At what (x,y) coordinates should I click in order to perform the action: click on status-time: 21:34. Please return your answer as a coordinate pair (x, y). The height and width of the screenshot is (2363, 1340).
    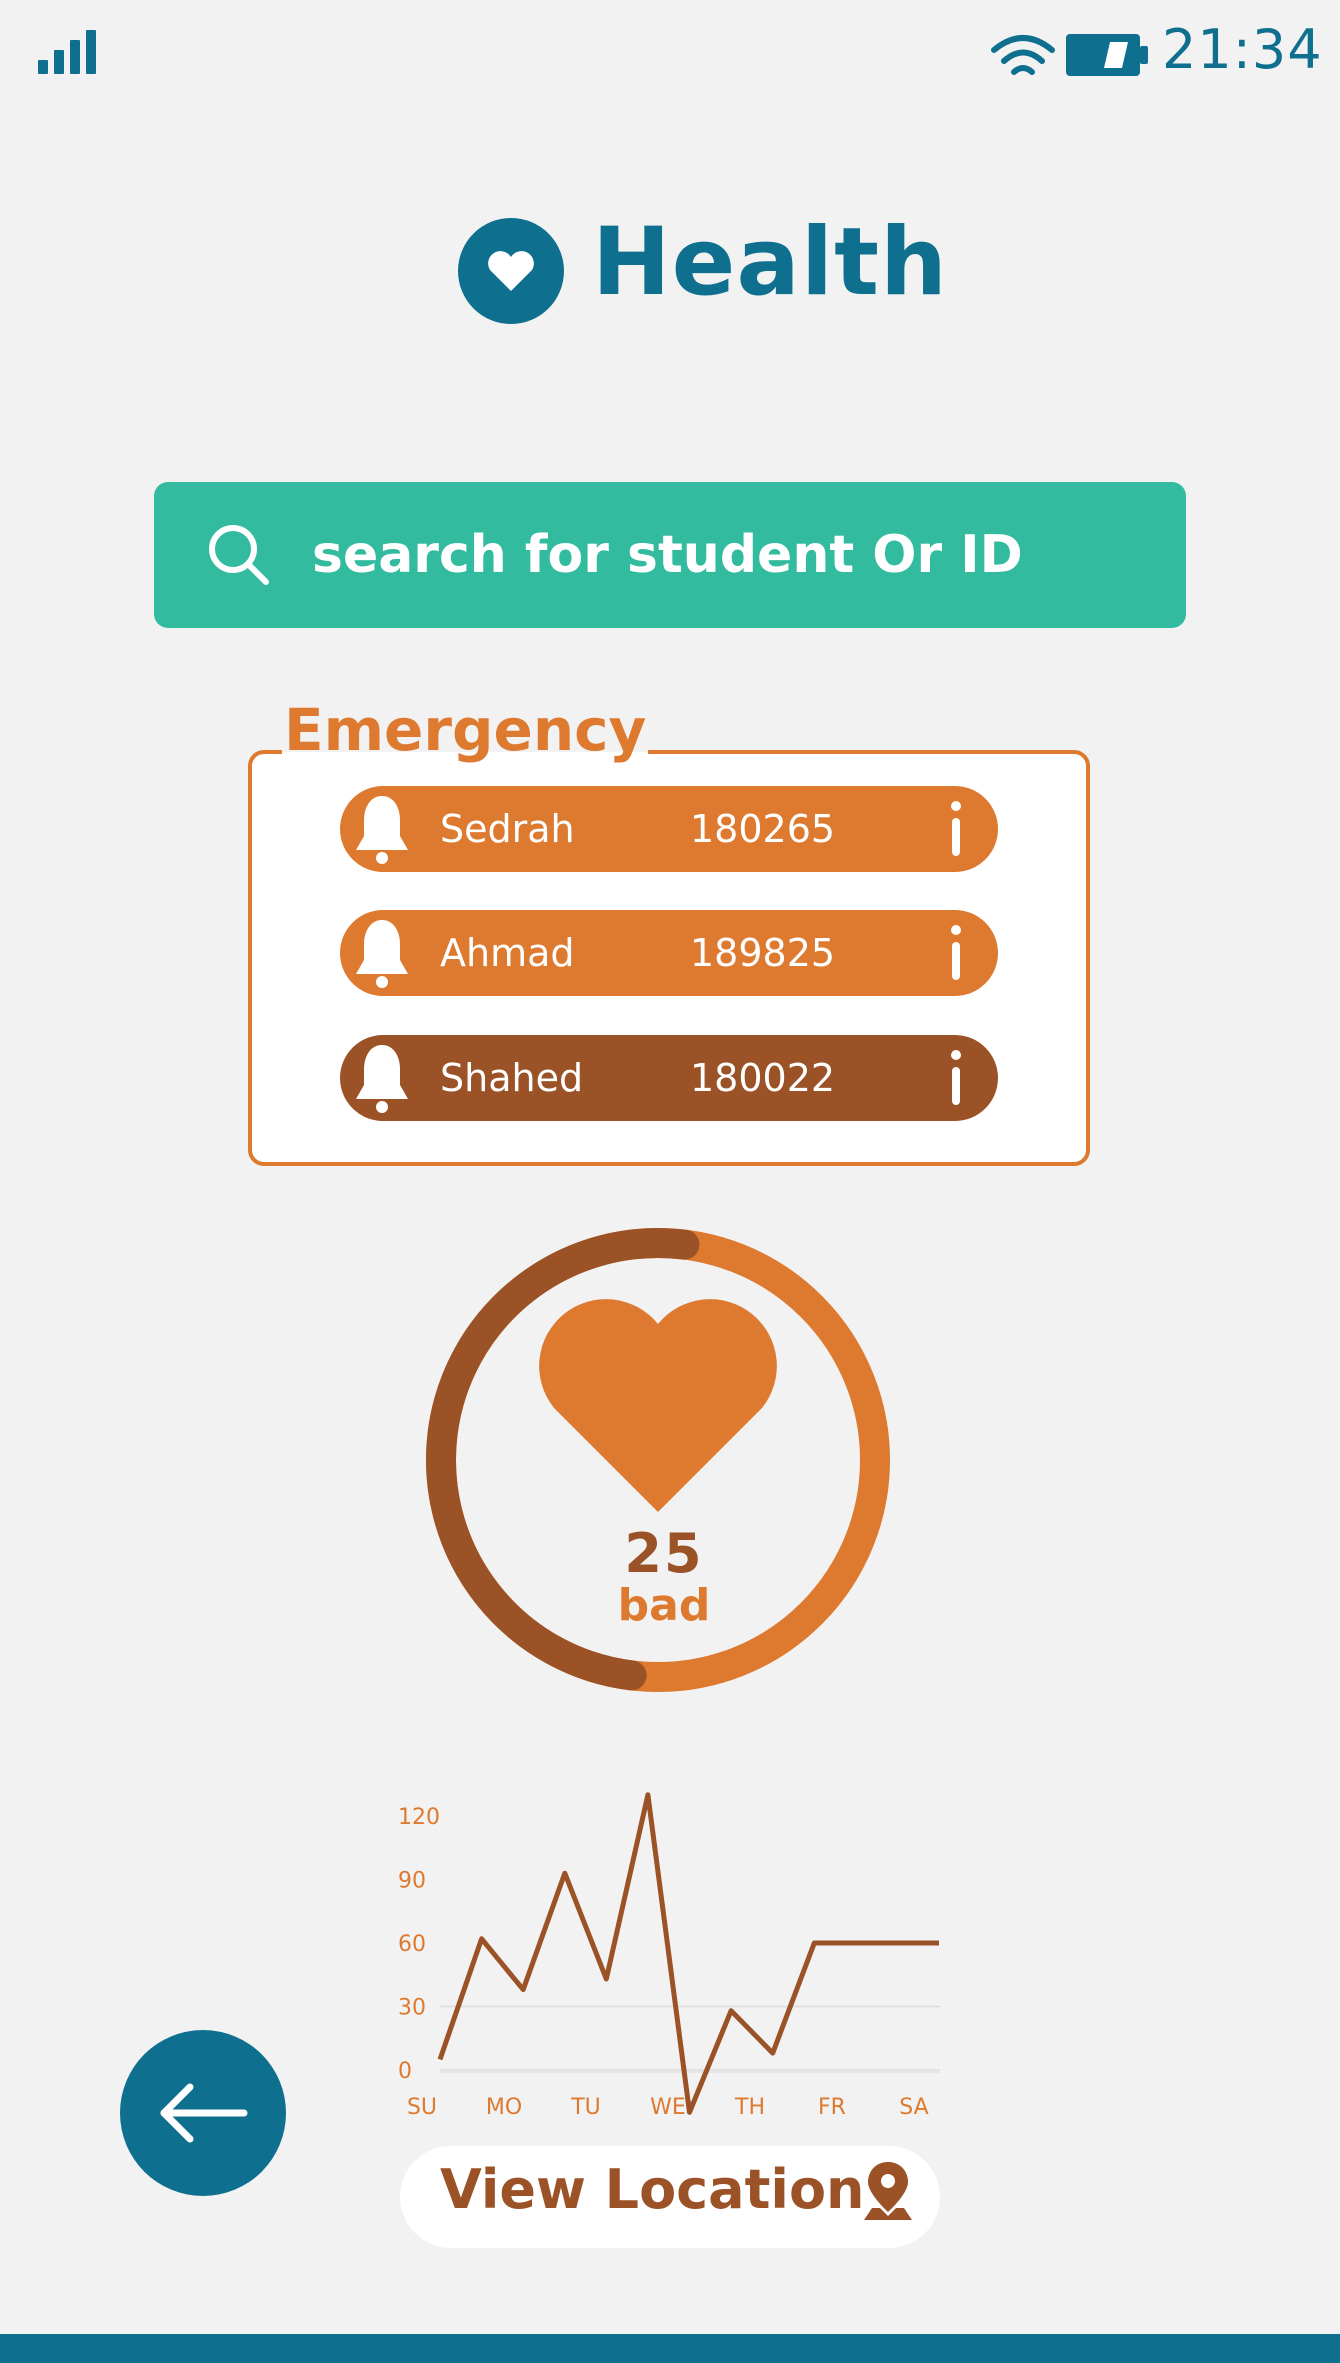
    Looking at the image, I should click on (1242, 49).